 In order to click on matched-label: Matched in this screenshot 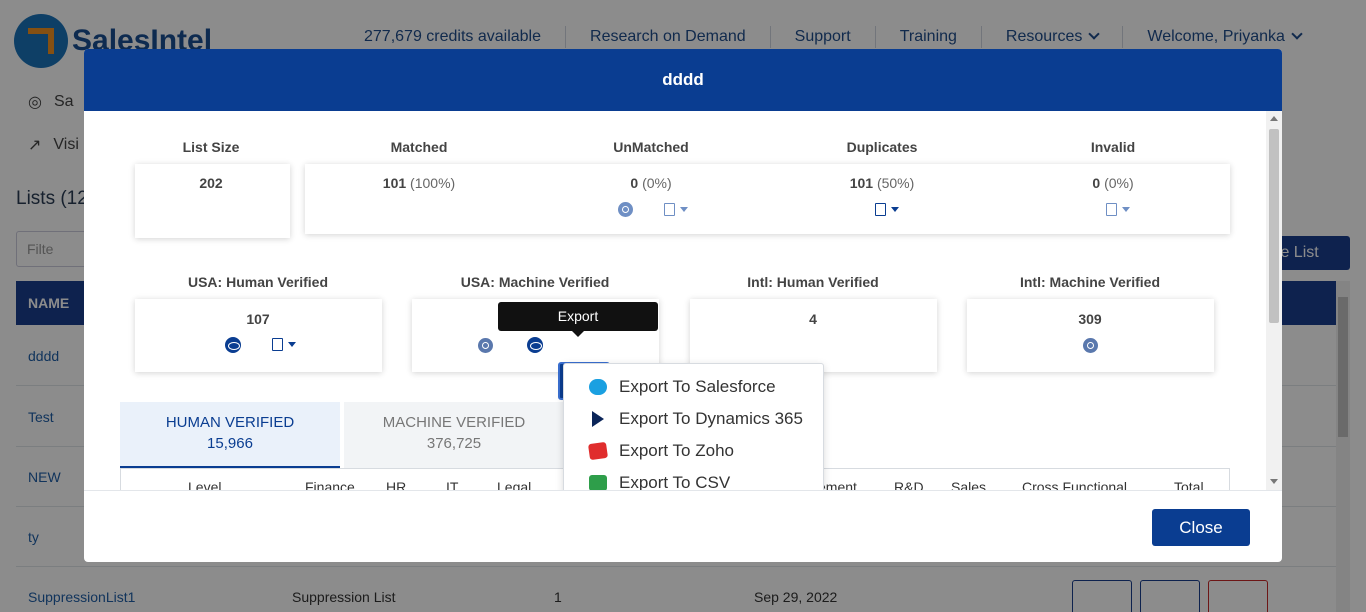, I will do `click(419, 147)`.